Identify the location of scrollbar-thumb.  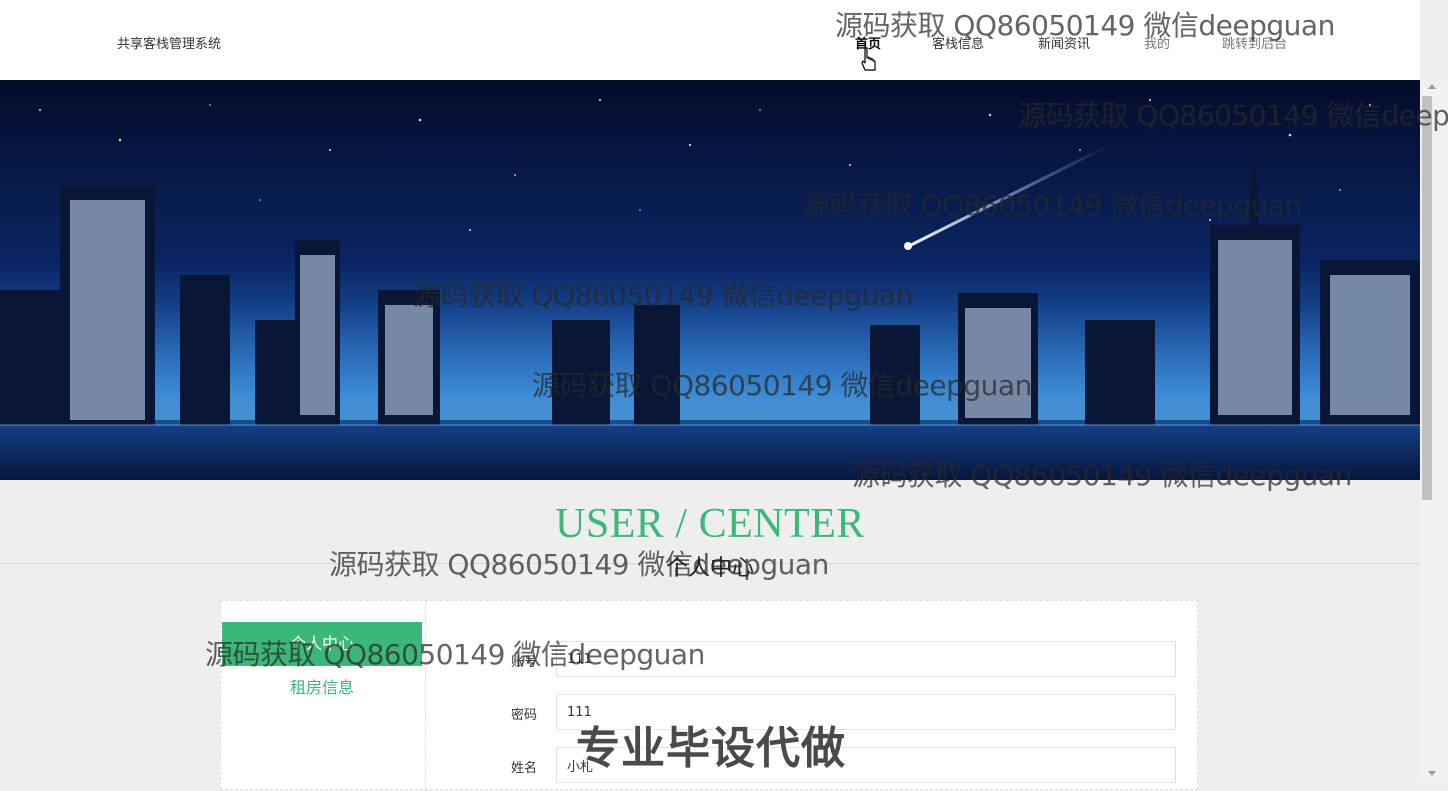
(1427, 298).